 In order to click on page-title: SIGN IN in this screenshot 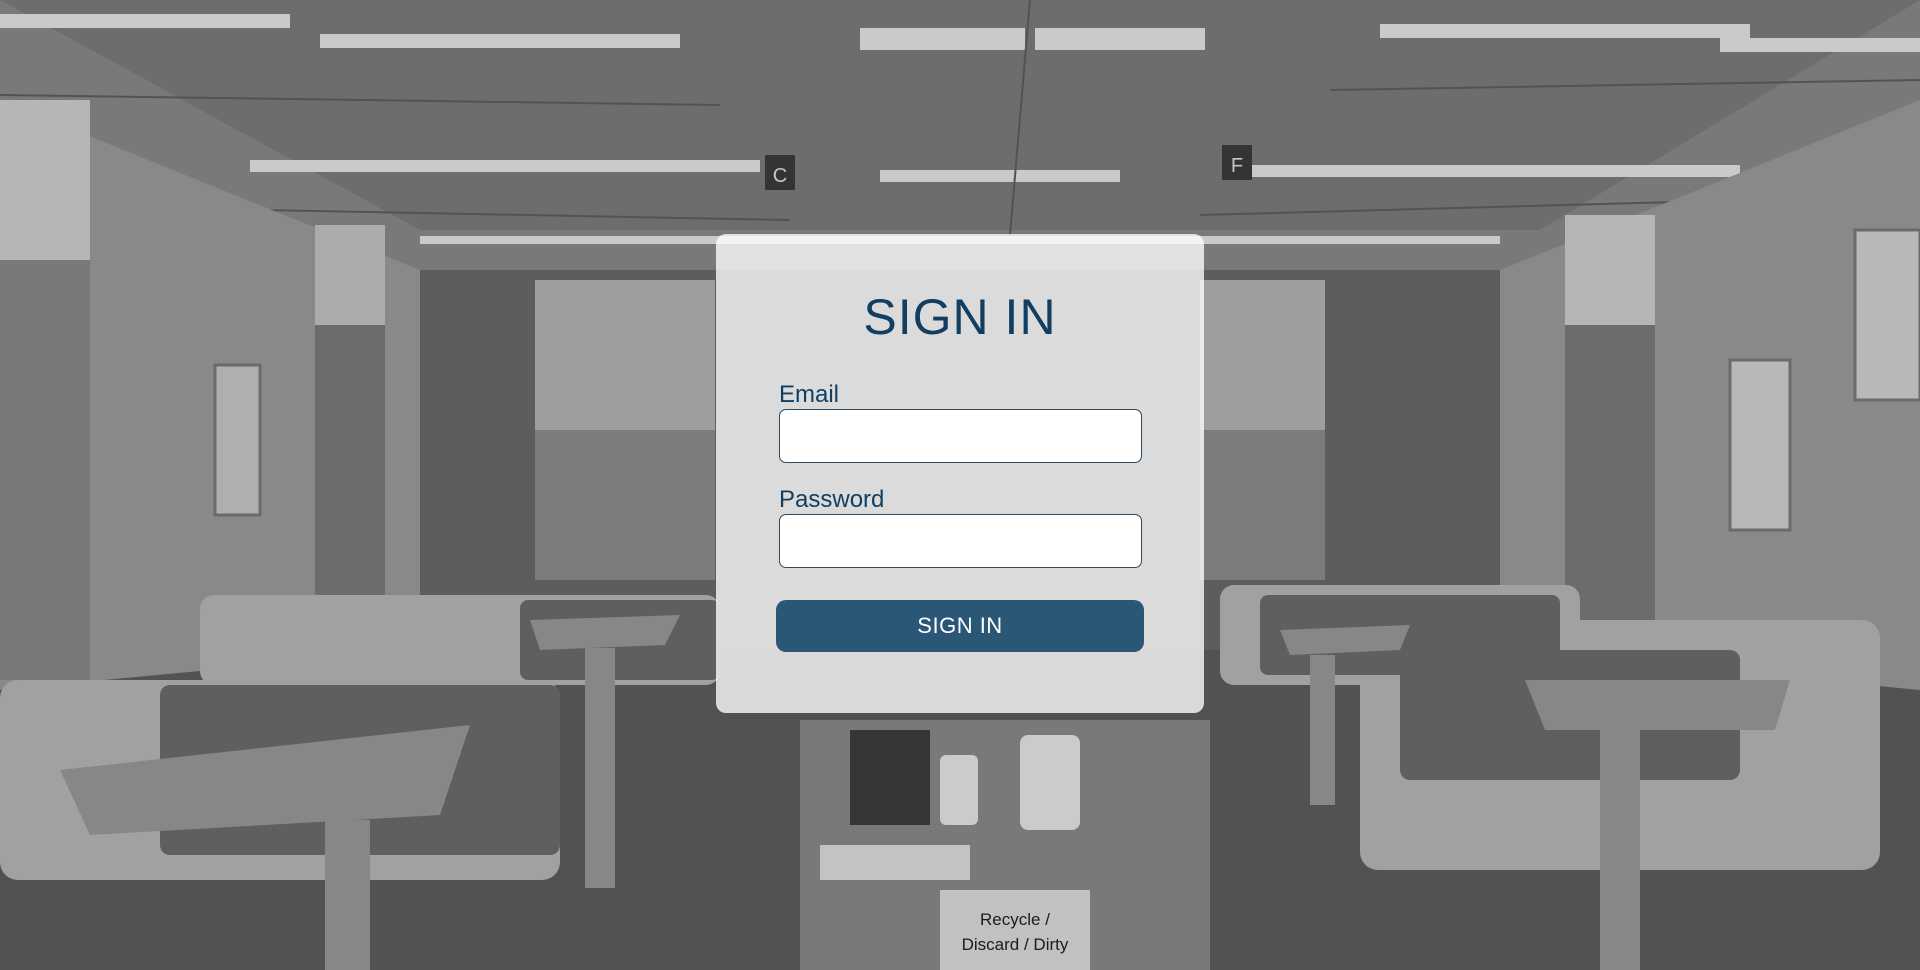, I will do `click(960, 317)`.